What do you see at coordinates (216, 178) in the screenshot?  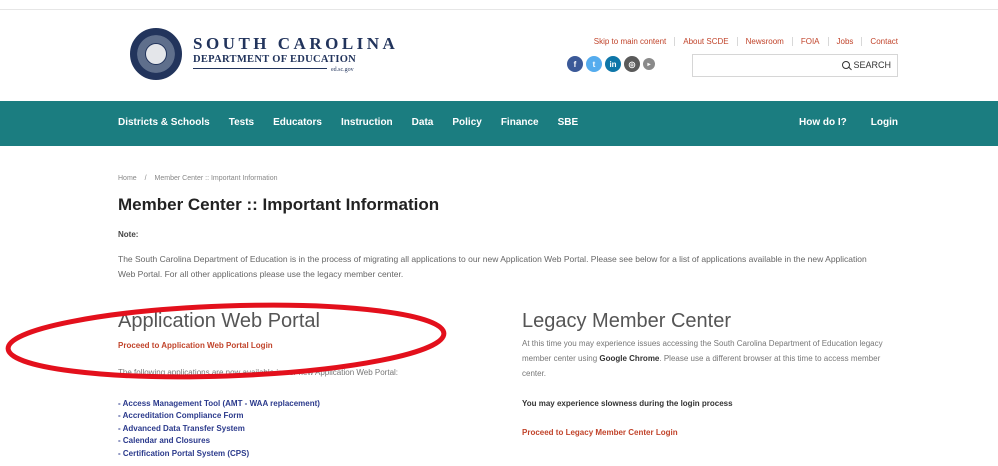 I see `breadcrumb-current: Member Center :: Important Information` at bounding box center [216, 178].